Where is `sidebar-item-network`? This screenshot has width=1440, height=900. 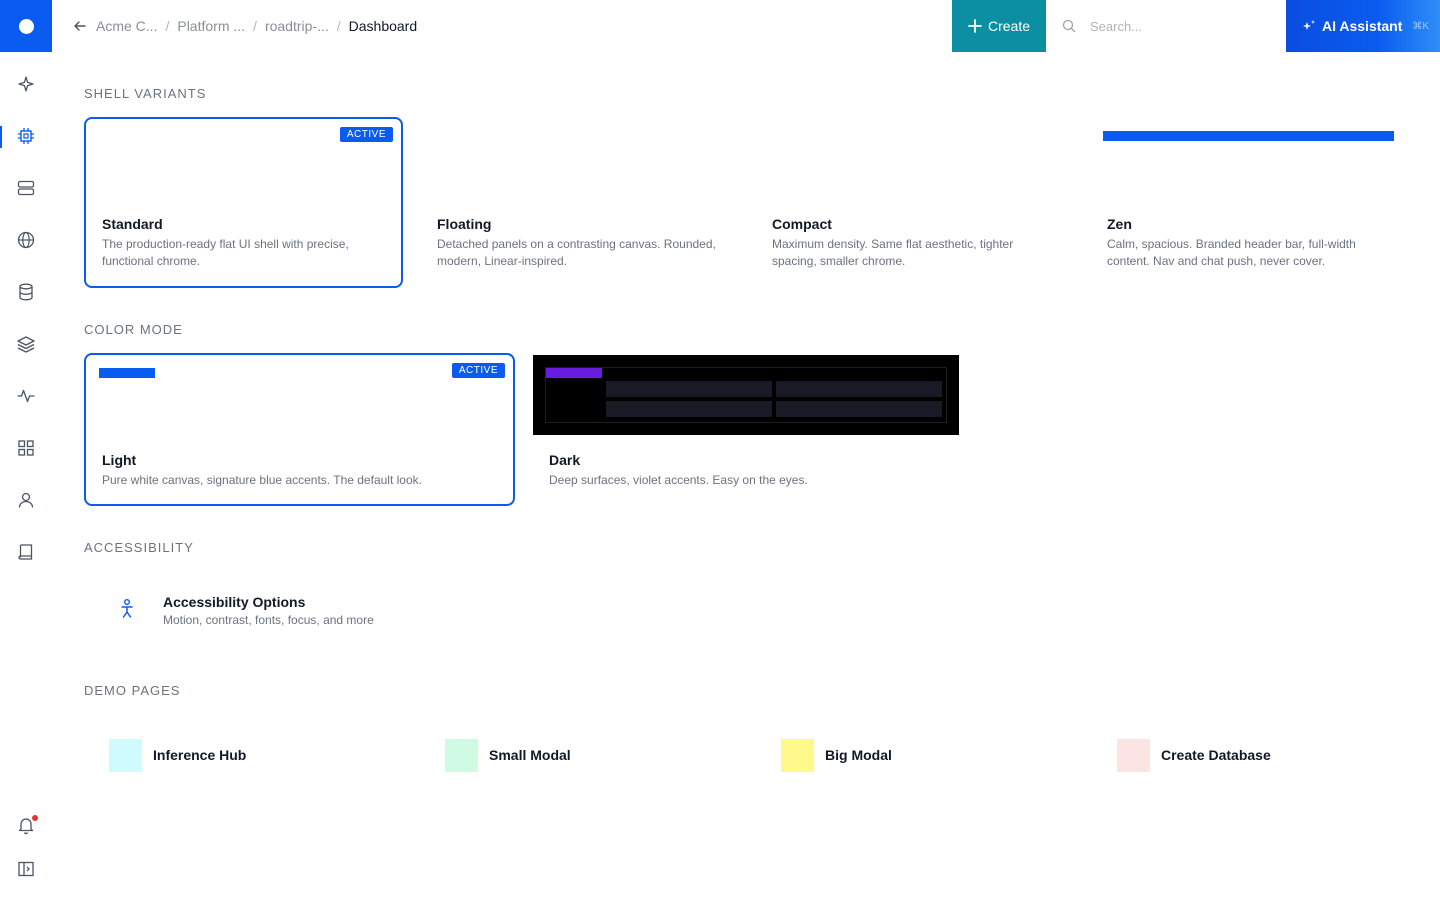 sidebar-item-network is located at coordinates (26, 240).